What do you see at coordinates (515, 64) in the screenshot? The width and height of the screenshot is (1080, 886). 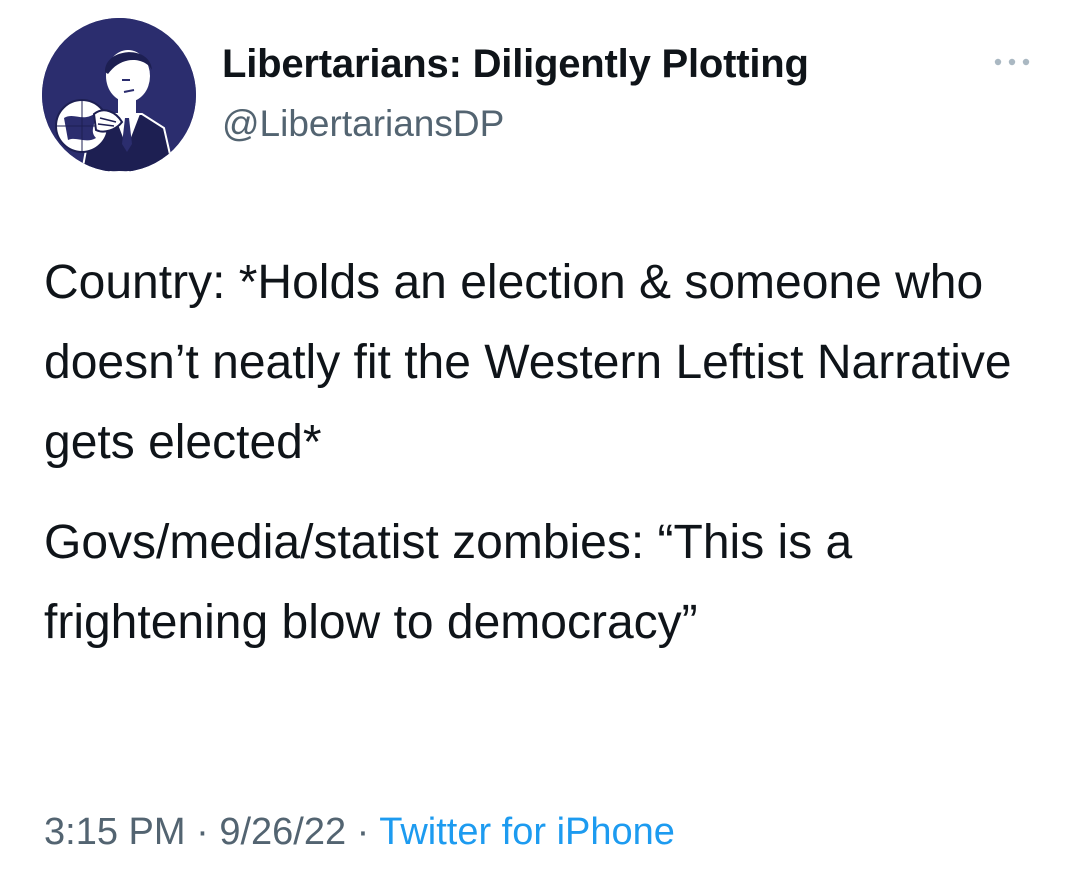 I see `display-name: Libertarians: Diligently Plotting` at bounding box center [515, 64].